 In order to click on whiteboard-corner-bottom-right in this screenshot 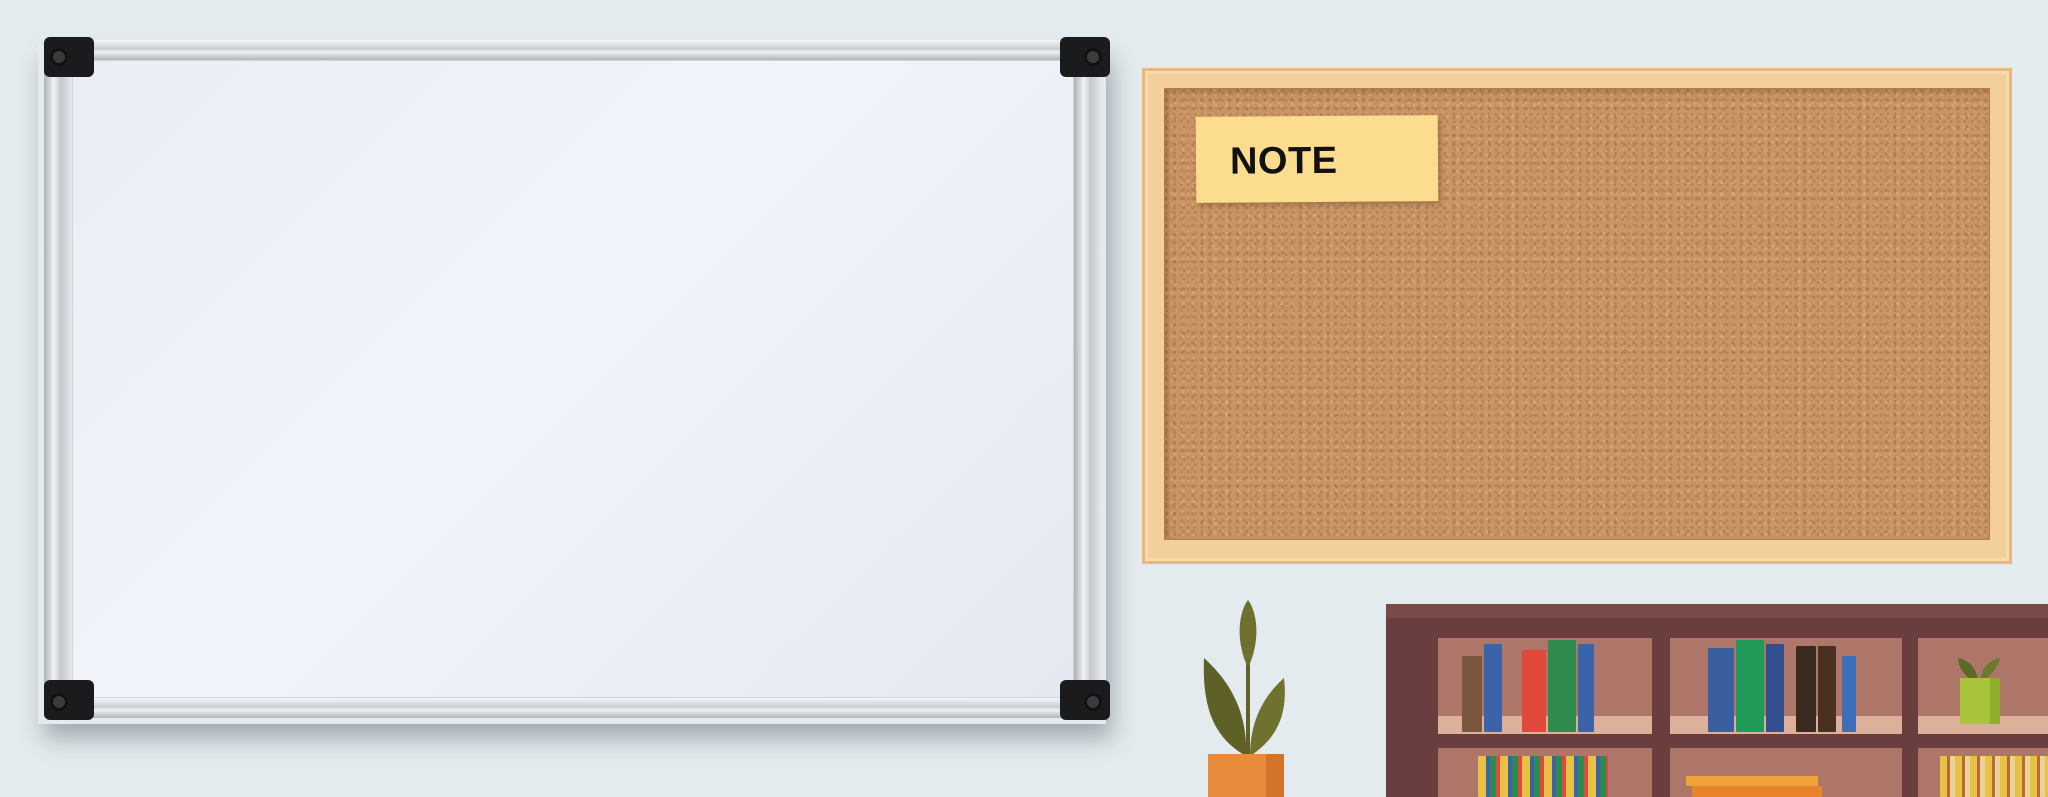, I will do `click(1085, 700)`.